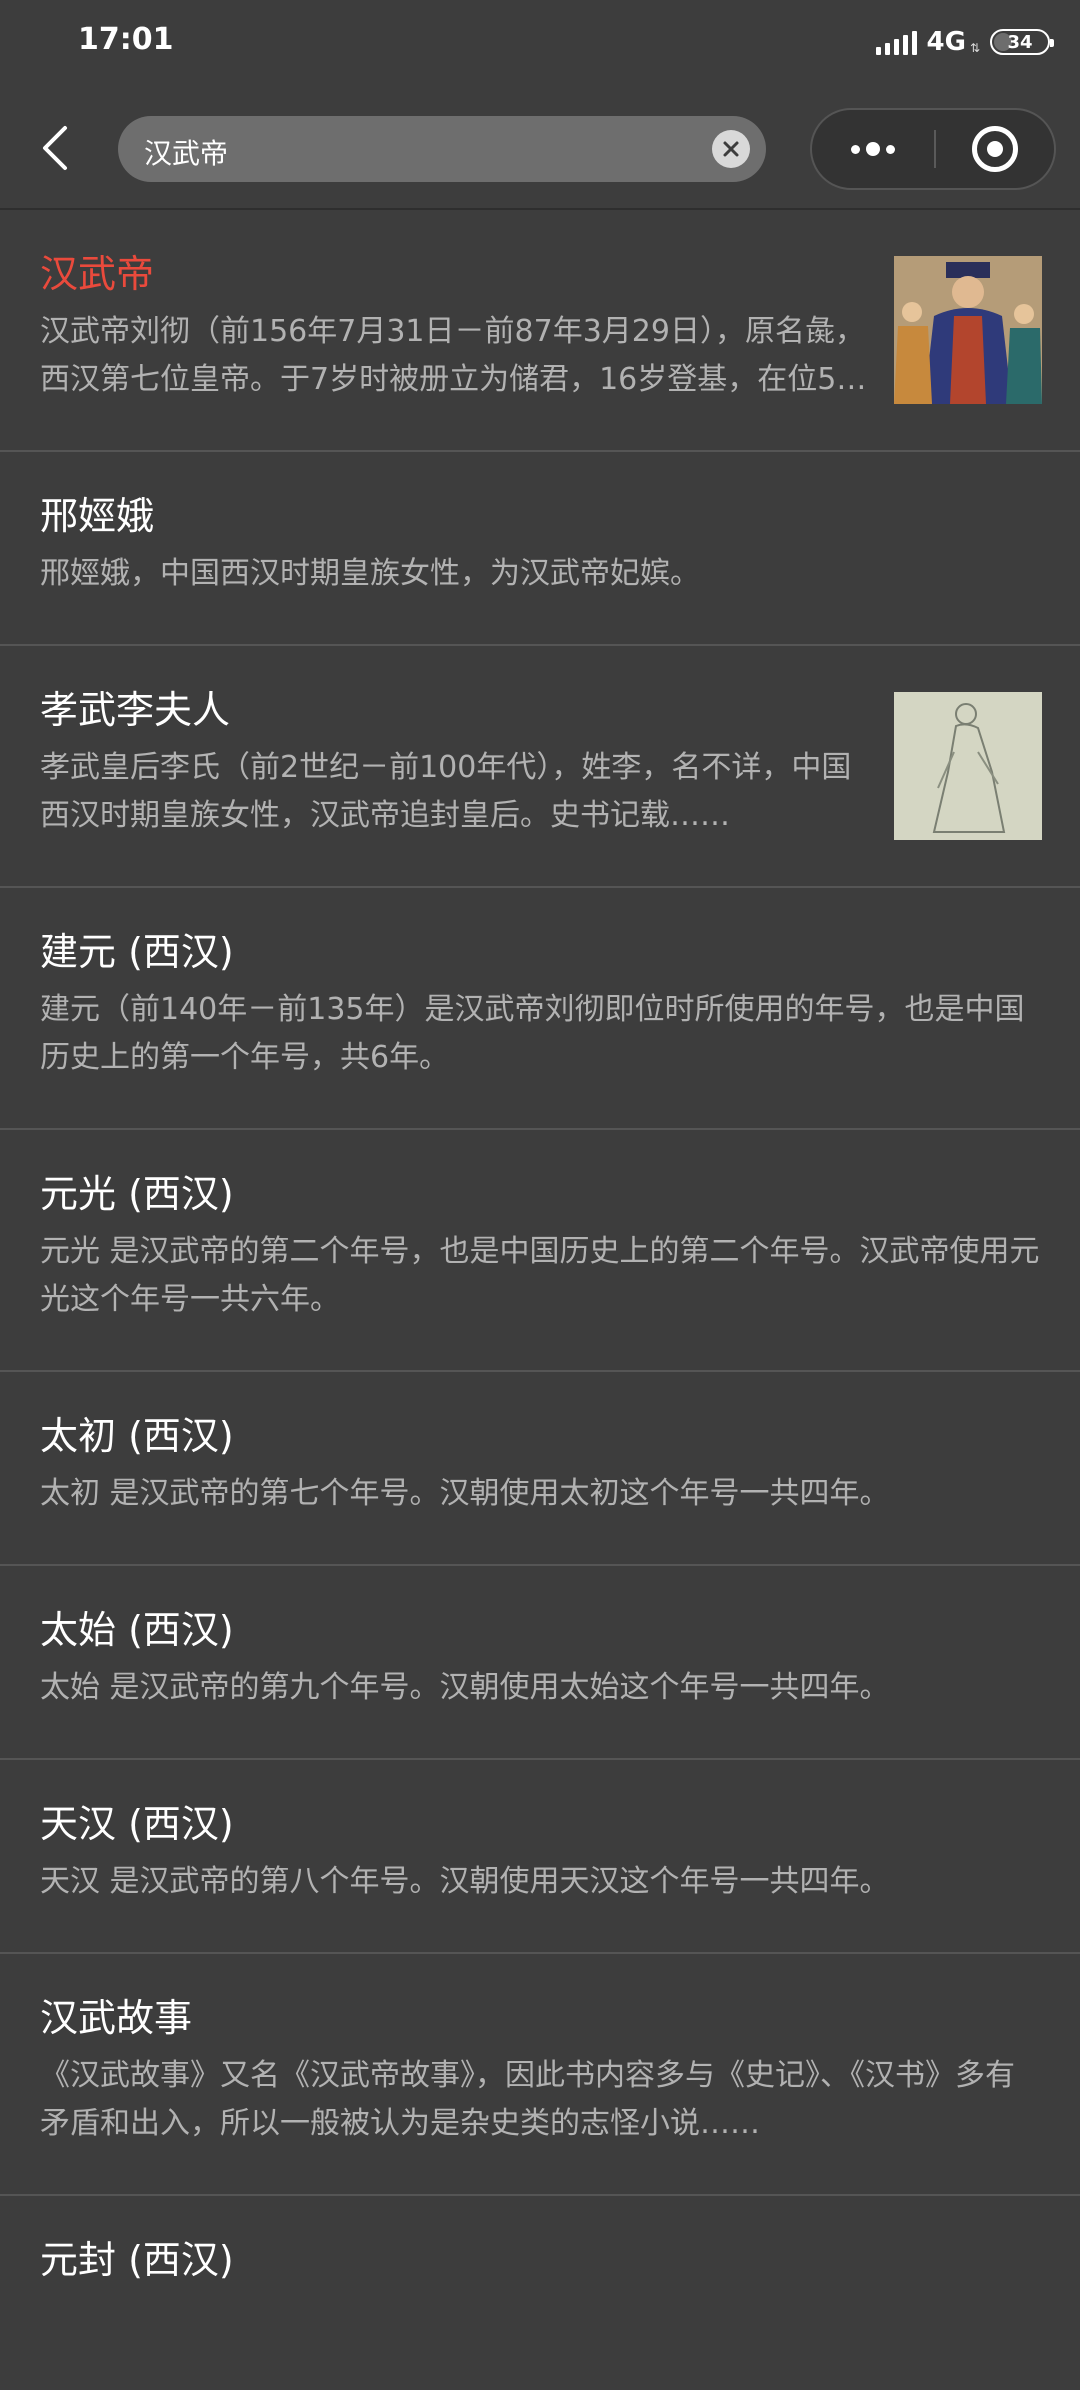 Image resolution: width=1080 pixels, height=2390 pixels. Describe the element at coordinates (126, 39) in the screenshot. I see `status-time: 17:01` at that location.